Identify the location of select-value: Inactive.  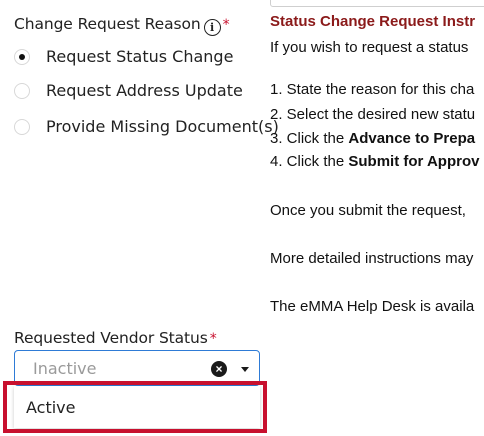
(65, 368).